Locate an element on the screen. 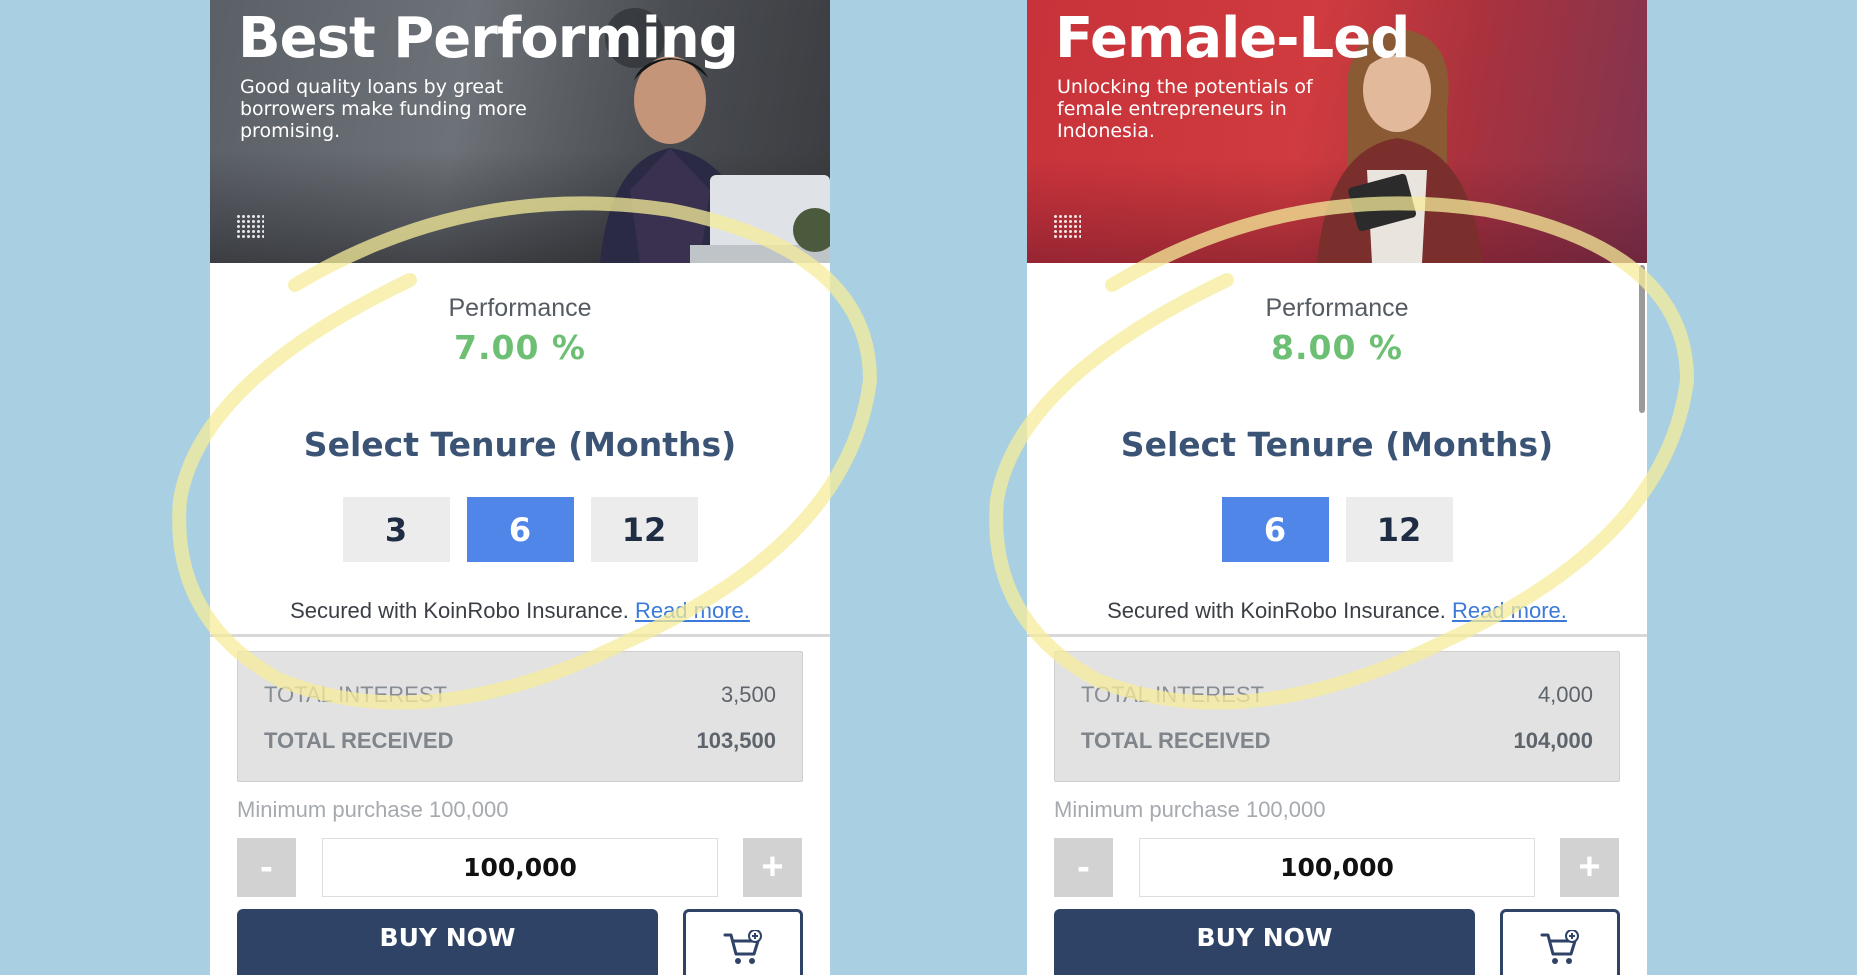 This screenshot has height=975, width=1857. total-received-value: 104,000 is located at coordinates (1553, 740).